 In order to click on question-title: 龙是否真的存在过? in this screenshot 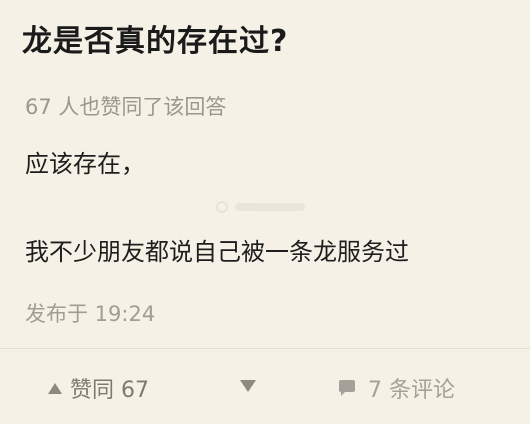, I will do `click(155, 42)`.